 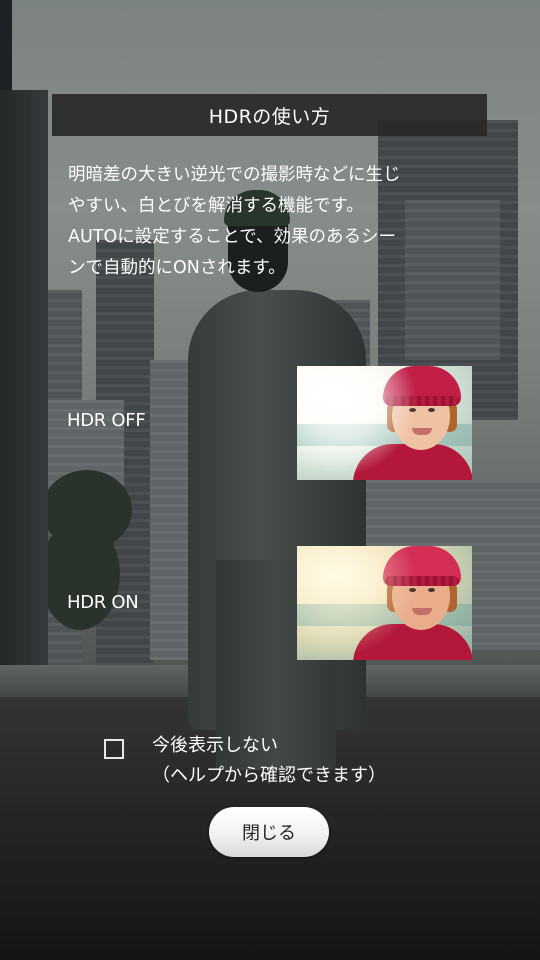 What do you see at coordinates (114, 749) in the screenshot?
I see `dont-show-again-checkbox` at bounding box center [114, 749].